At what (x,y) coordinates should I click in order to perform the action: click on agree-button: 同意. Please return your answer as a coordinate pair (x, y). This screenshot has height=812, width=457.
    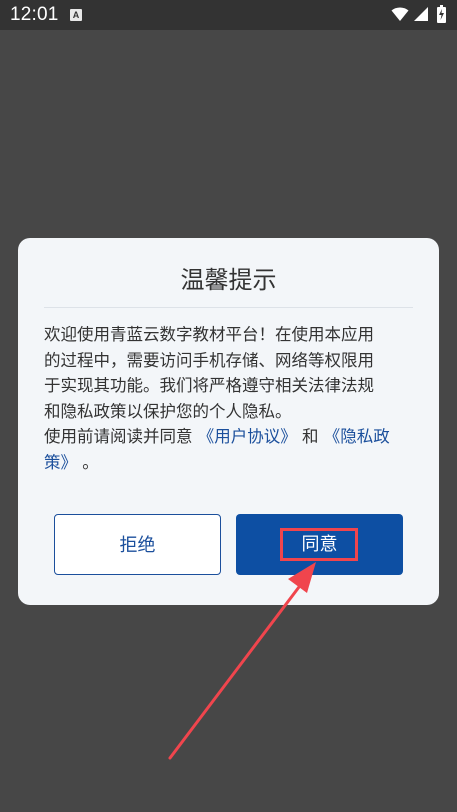
    Looking at the image, I should click on (319, 544).